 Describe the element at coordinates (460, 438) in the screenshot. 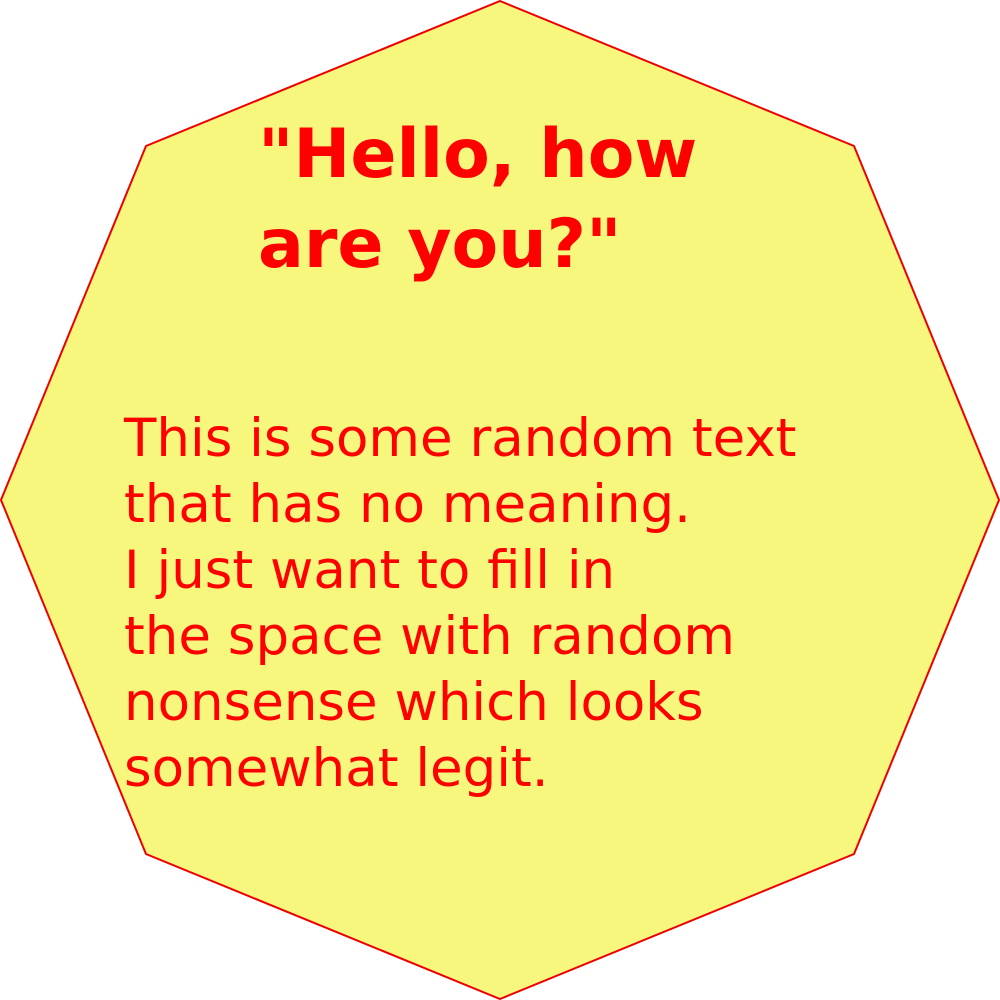

I see `body-line: This is some random text` at that location.